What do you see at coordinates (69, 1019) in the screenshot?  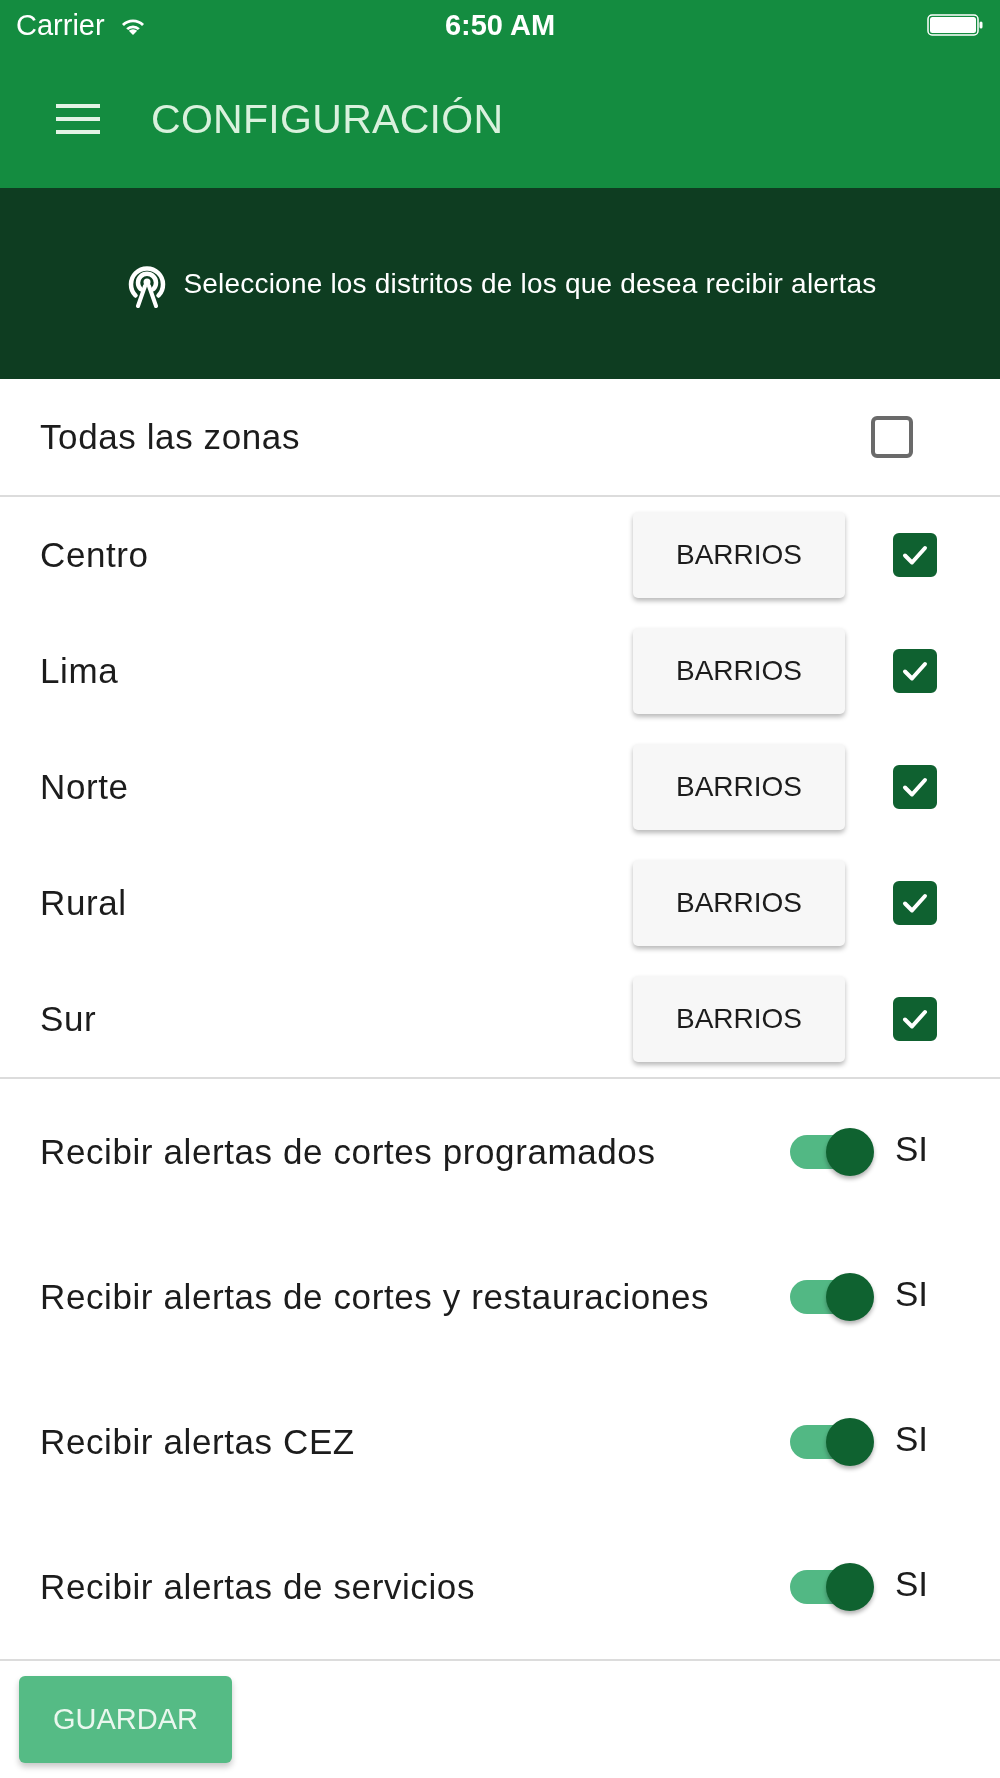 I see `district-label: Sur` at bounding box center [69, 1019].